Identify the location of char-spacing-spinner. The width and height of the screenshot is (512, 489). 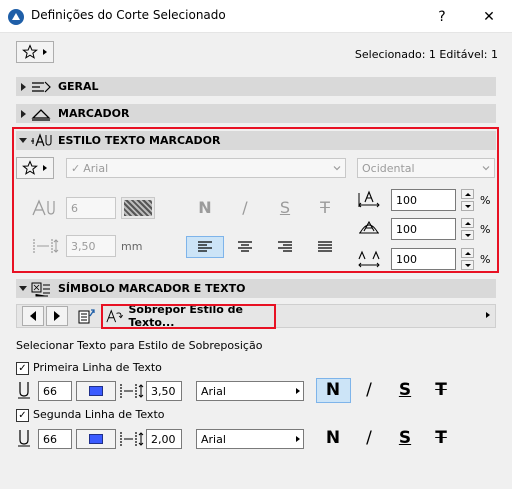
(467, 259).